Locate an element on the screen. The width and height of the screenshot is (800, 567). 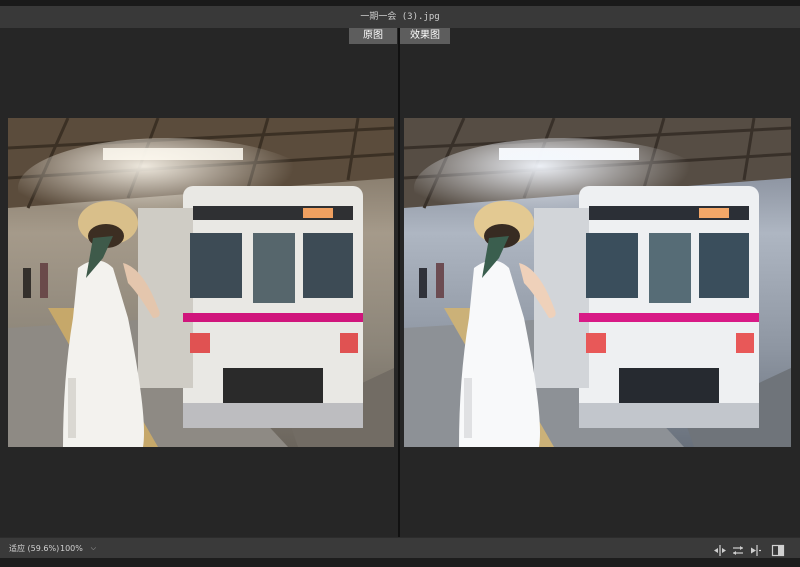
tab-original: 原图 is located at coordinates (373, 36).